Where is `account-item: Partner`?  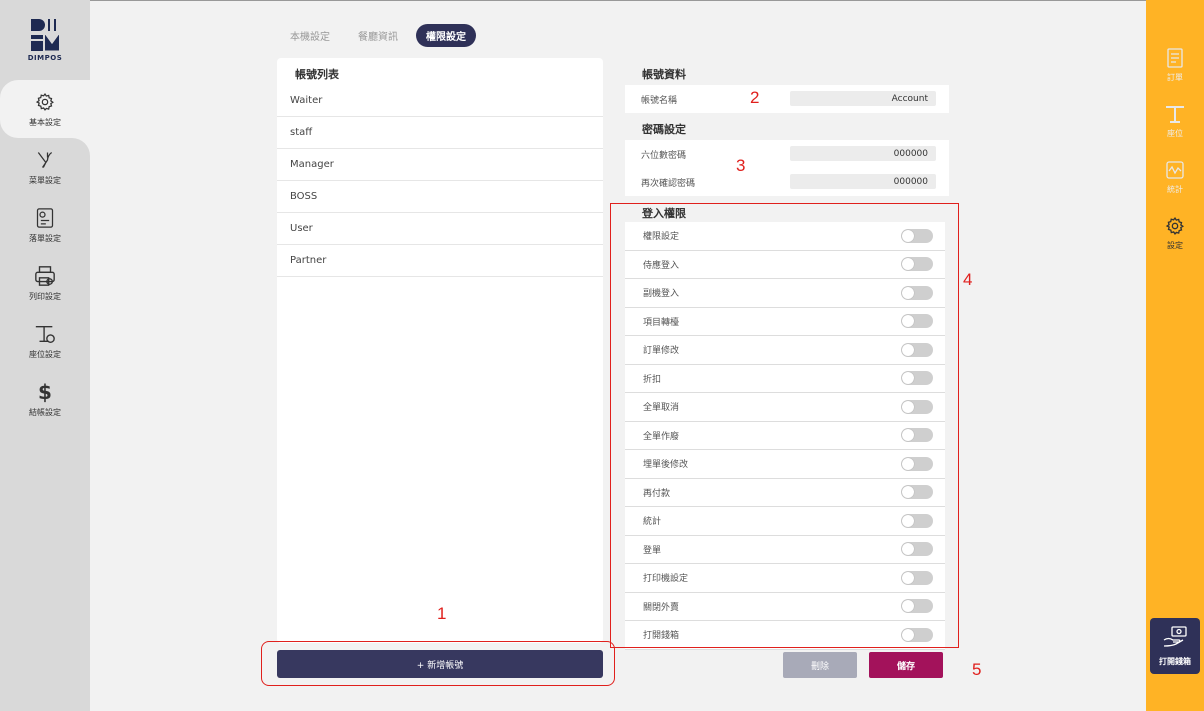 account-item: Partner is located at coordinates (440, 261).